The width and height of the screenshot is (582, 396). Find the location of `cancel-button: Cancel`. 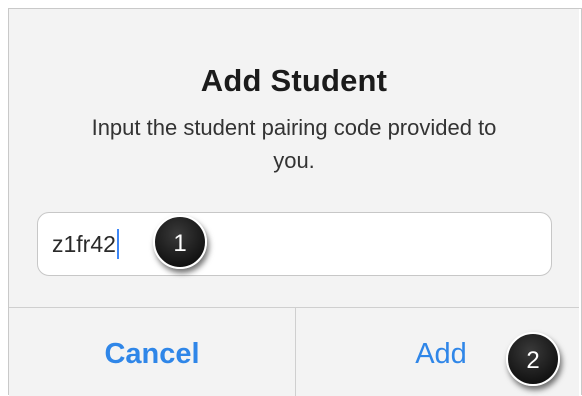

cancel-button: Cancel is located at coordinates (152, 352).